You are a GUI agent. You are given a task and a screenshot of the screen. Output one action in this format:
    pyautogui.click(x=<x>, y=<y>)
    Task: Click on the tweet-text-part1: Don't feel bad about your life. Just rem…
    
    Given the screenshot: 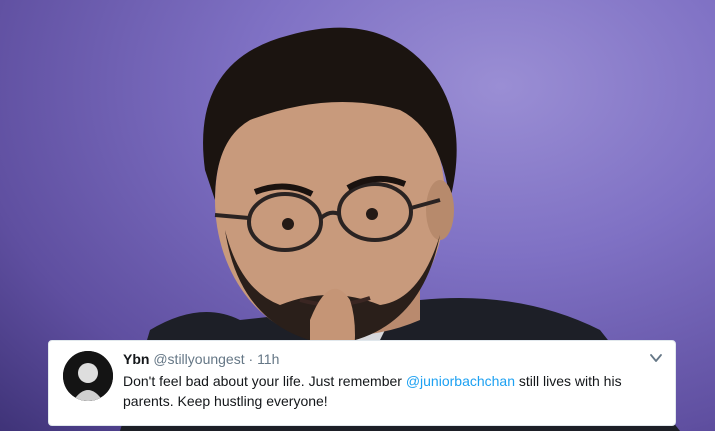 What is the action you would take?
    pyautogui.click(x=264, y=381)
    